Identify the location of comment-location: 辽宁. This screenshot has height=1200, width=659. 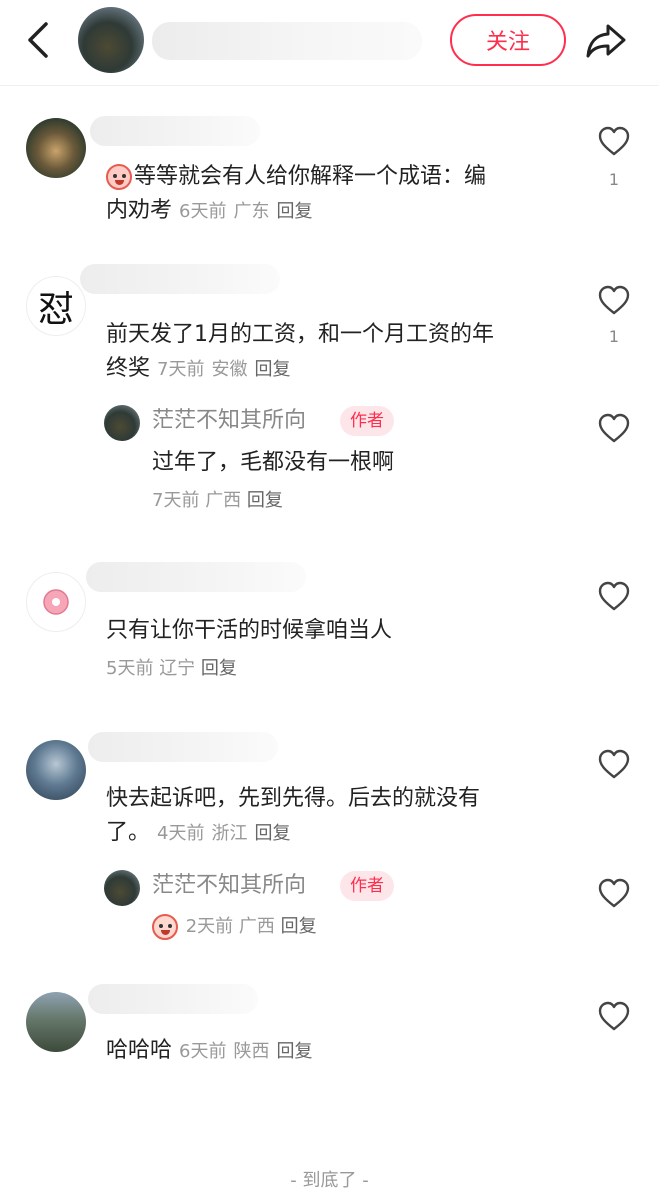
(177, 668).